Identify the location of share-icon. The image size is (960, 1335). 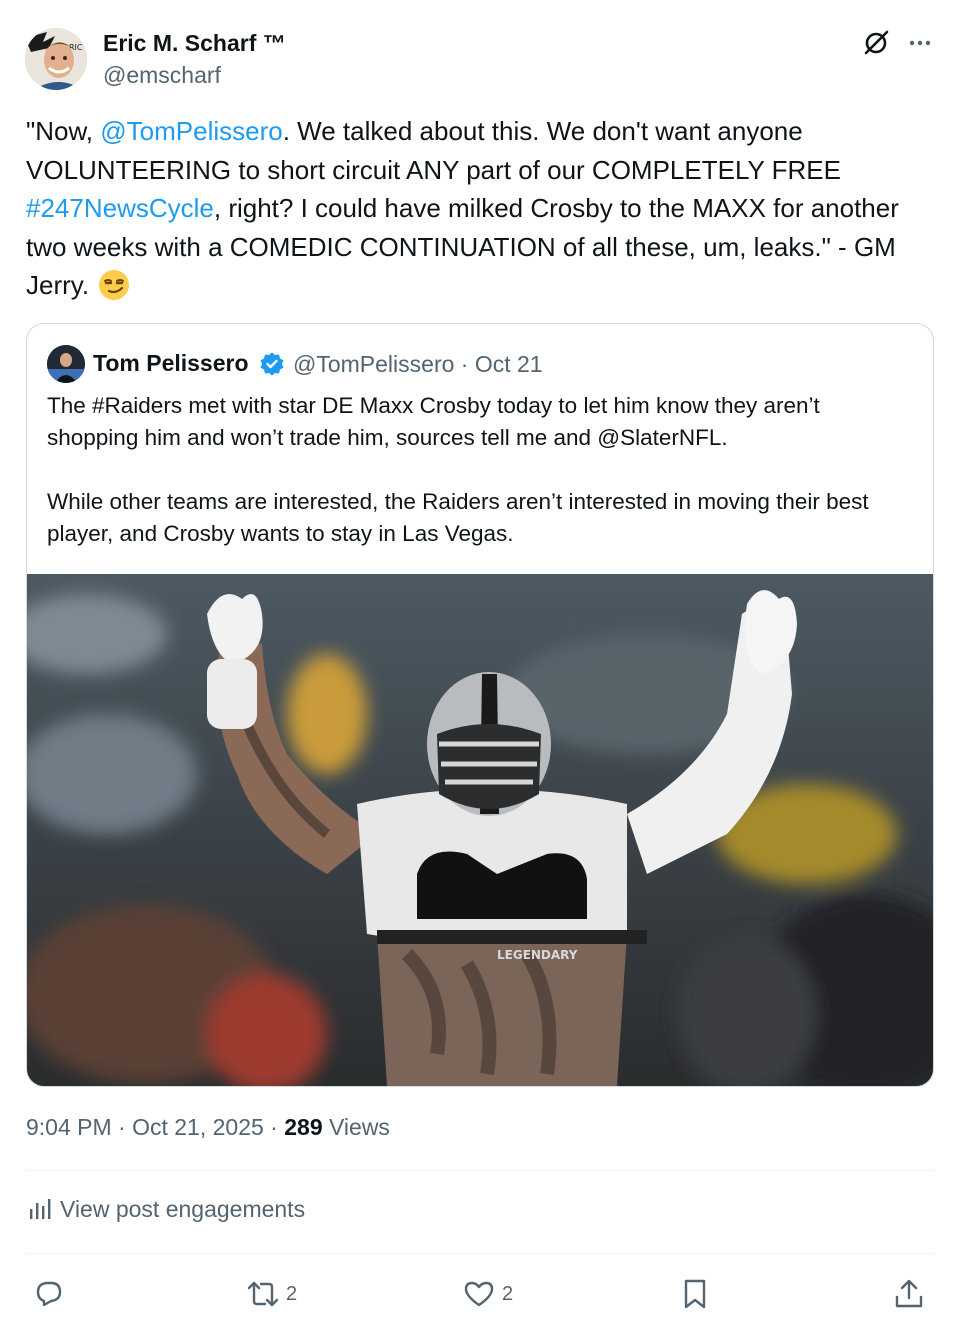
(909, 1293).